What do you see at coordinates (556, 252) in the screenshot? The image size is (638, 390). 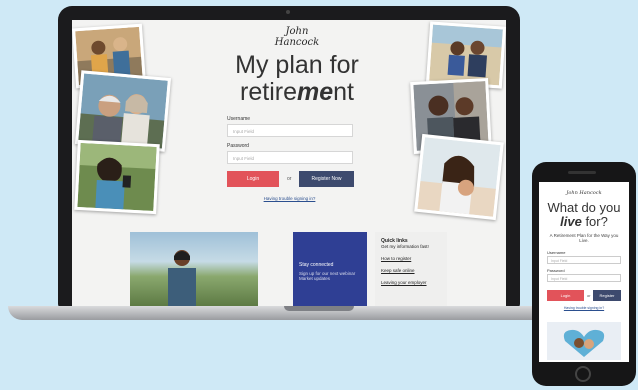 I see `mobile-username-label: Username` at bounding box center [556, 252].